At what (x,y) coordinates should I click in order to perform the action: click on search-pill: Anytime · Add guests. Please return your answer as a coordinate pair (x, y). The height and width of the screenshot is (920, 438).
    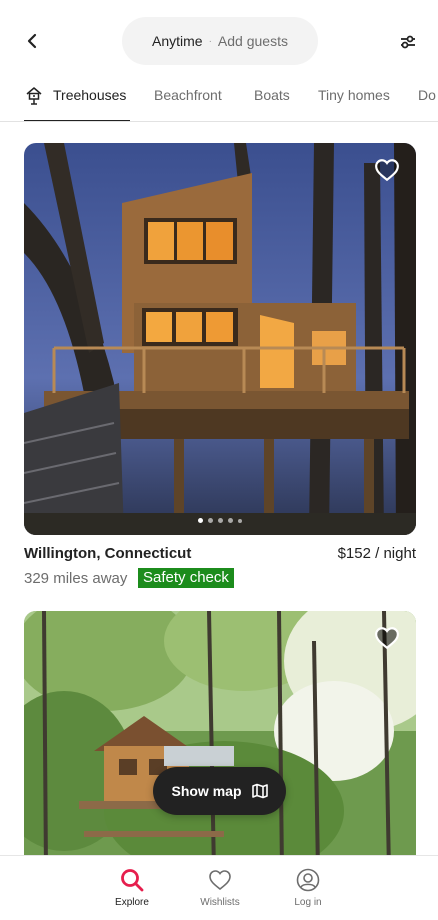
    Looking at the image, I should click on (220, 41).